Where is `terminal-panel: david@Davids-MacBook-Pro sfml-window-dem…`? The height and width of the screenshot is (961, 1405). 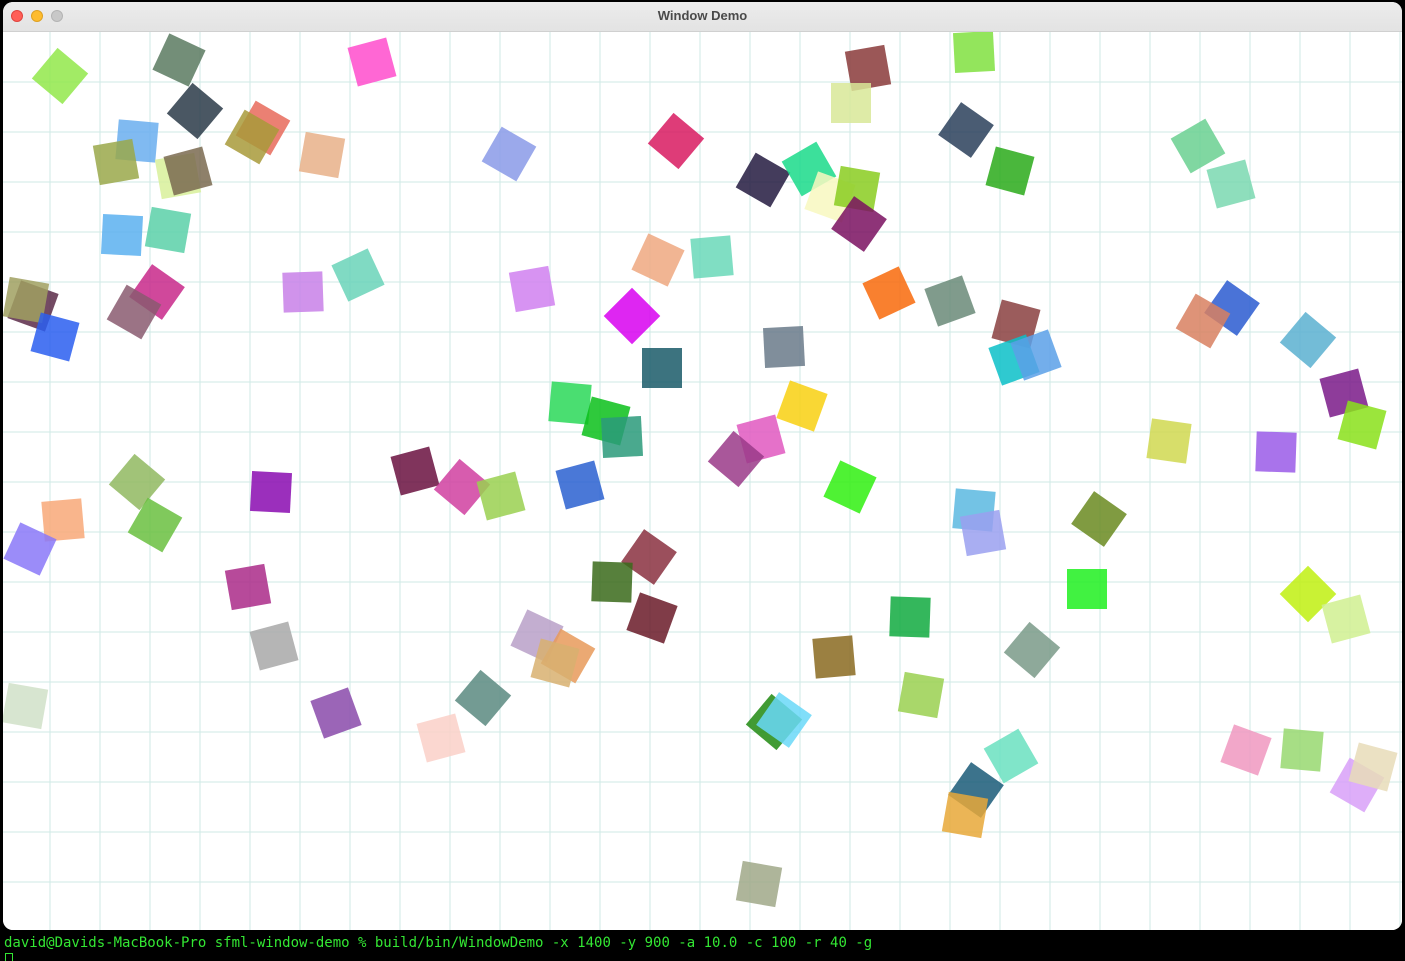
terminal-panel: david@Davids-MacBook-Pro sfml-window-dem… is located at coordinates (702, 946).